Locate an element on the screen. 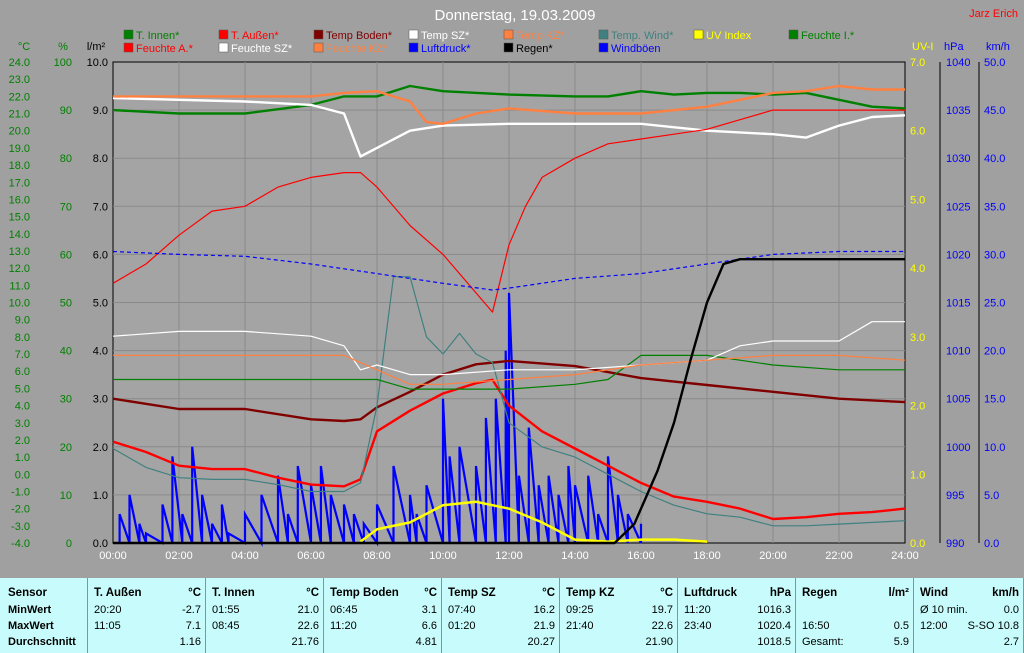  y-tick-label: 18.0 is located at coordinates (19, 166).